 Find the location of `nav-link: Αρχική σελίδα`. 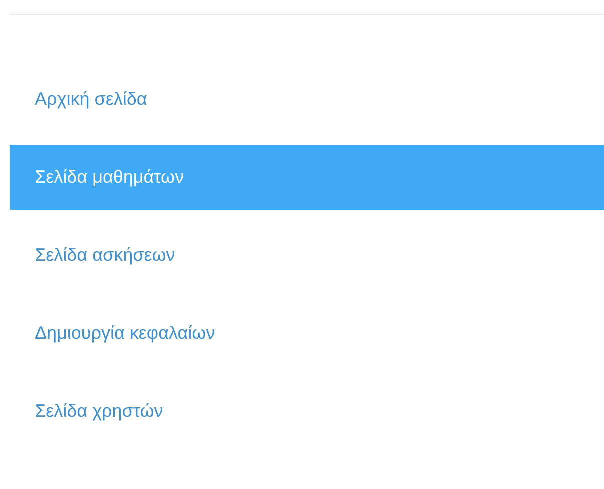

nav-link: Αρχική σελίδα is located at coordinates (307, 99).